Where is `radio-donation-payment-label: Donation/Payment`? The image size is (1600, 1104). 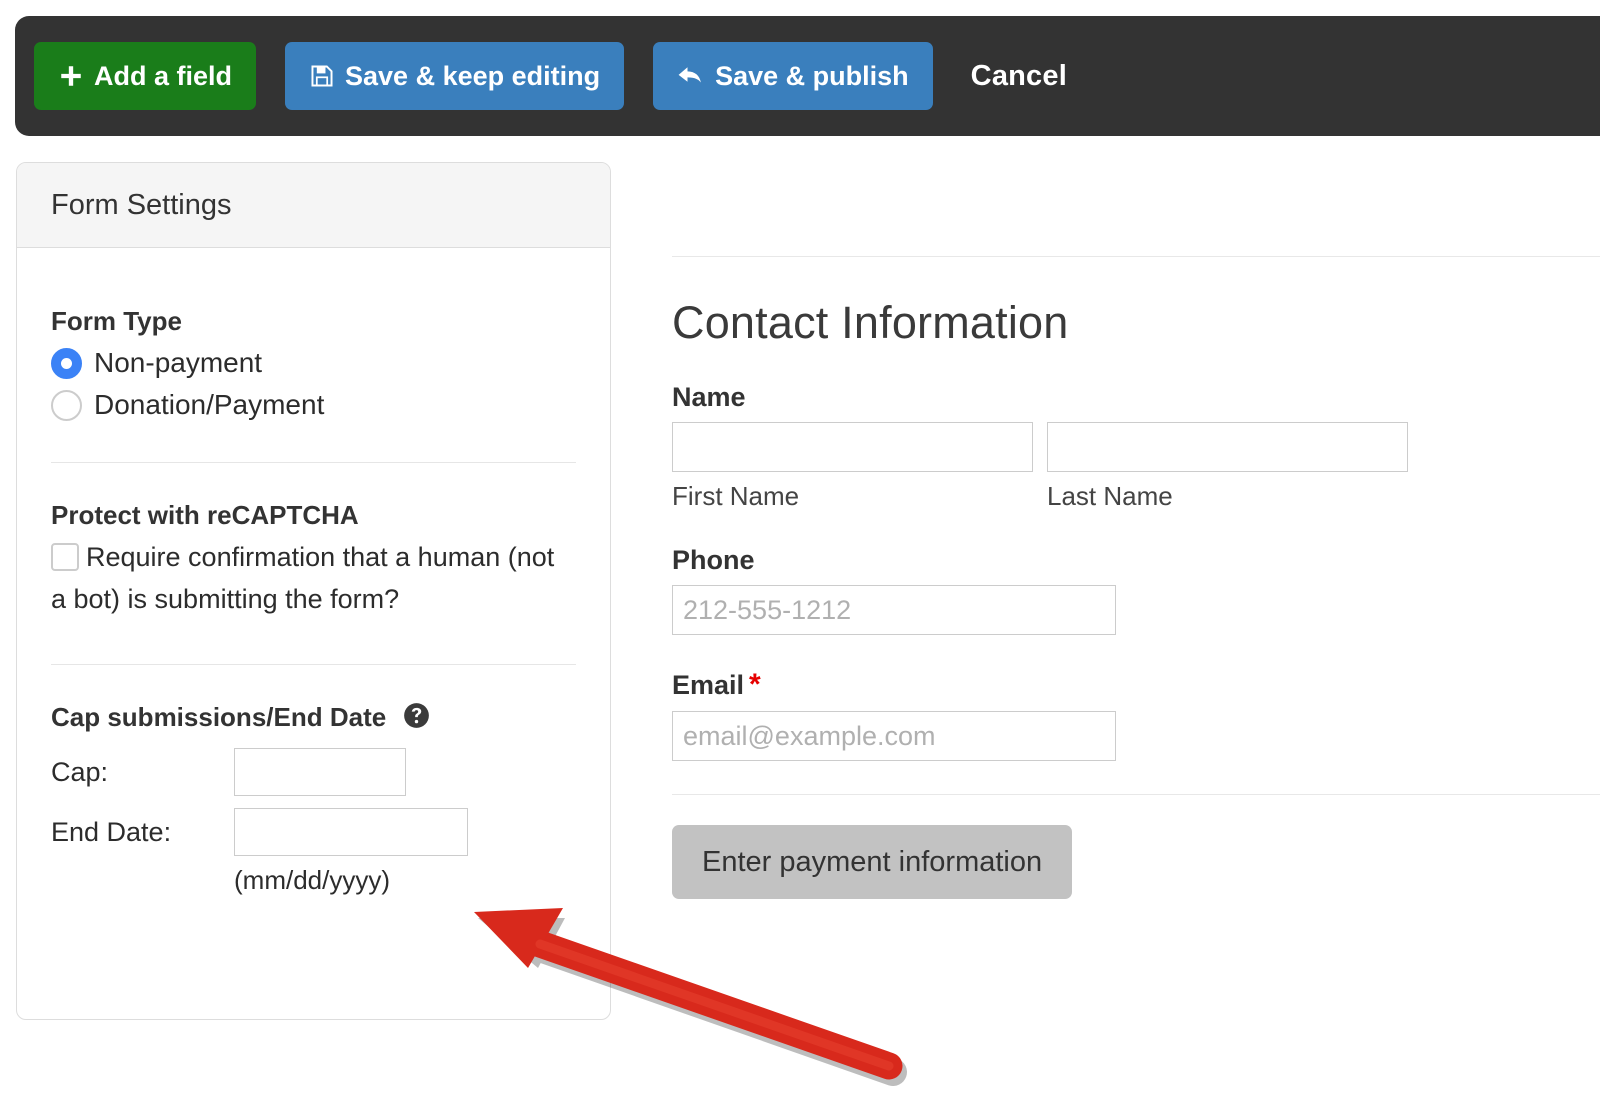
radio-donation-payment-label: Donation/Payment is located at coordinates (209, 405).